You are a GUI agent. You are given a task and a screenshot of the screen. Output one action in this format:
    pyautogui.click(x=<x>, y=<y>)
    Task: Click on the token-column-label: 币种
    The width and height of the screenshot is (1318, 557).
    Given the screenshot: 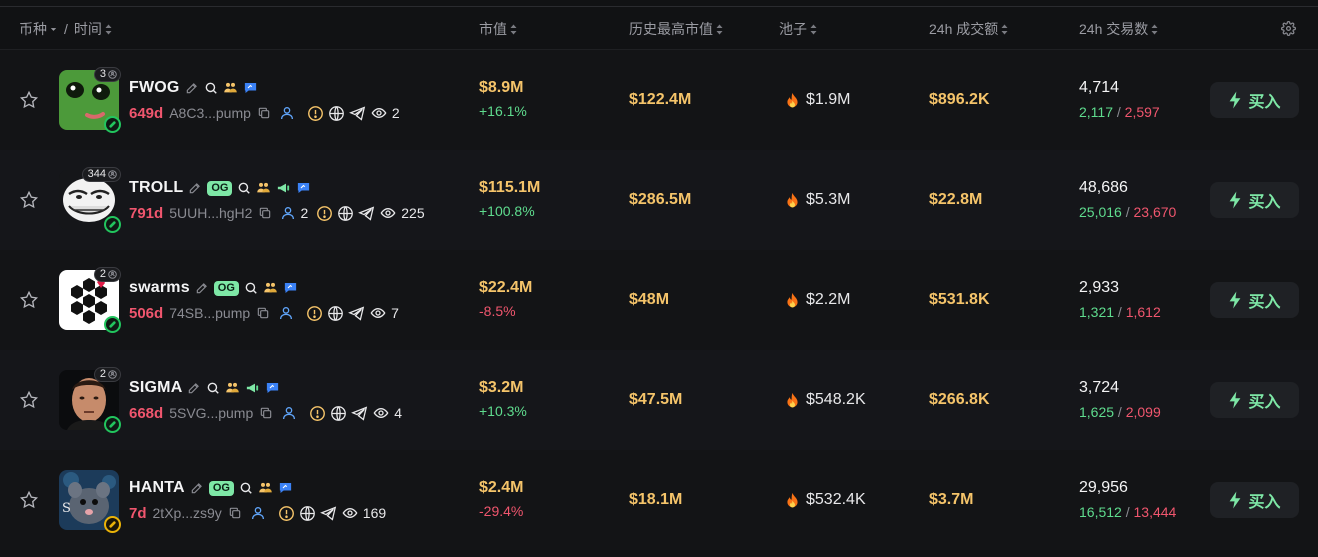 What is the action you would take?
    pyautogui.click(x=33, y=29)
    